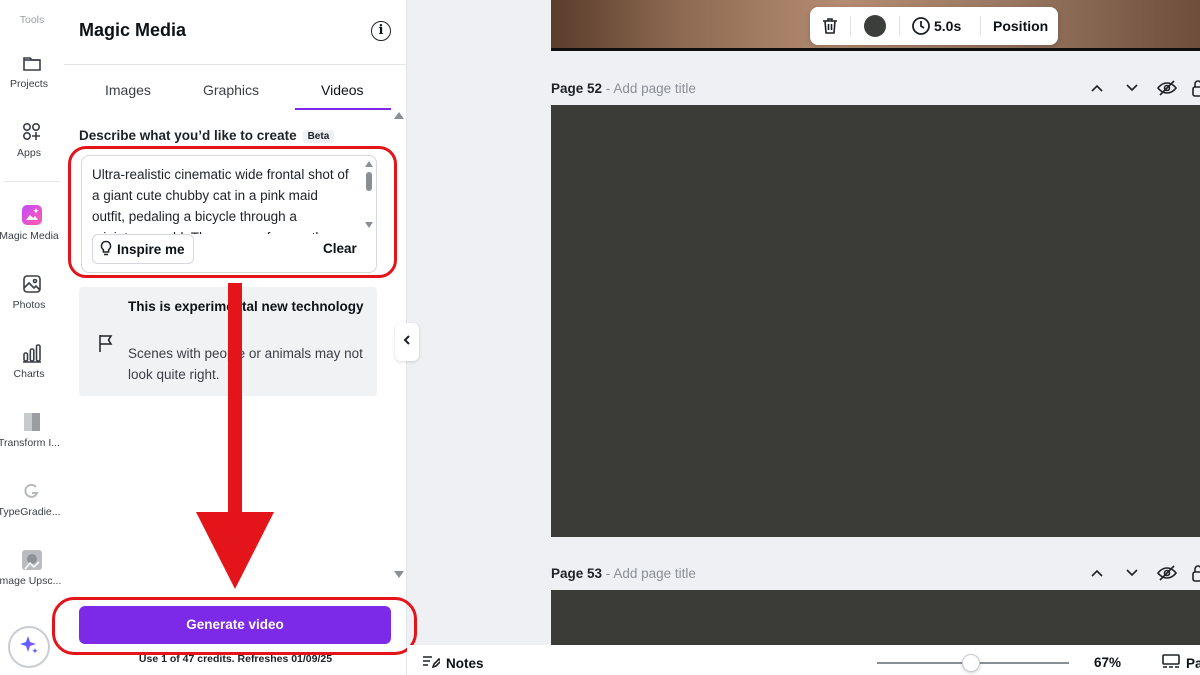 Image resolution: width=1200 pixels, height=675 pixels. What do you see at coordinates (875, 26) in the screenshot?
I see `color-swatch-button` at bounding box center [875, 26].